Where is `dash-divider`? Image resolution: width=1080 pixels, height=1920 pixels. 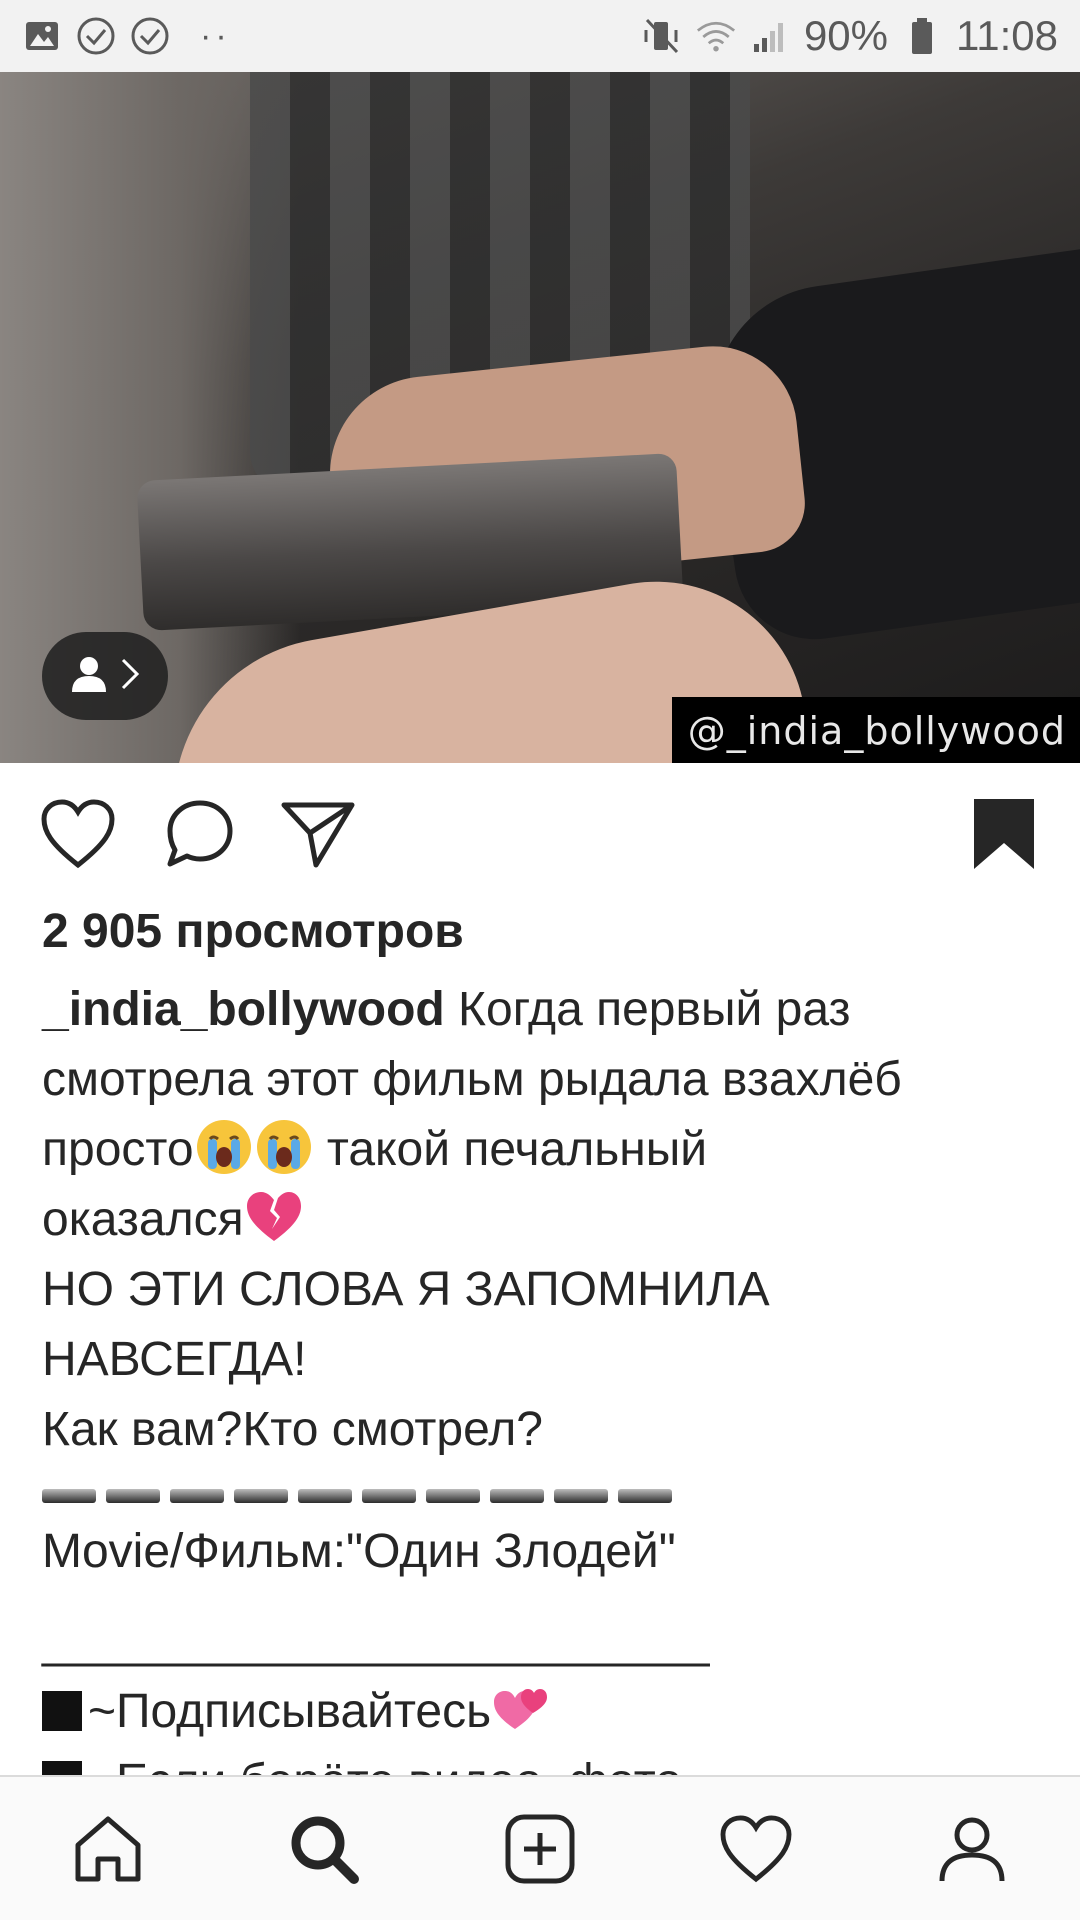 dash-divider is located at coordinates (542, 1496).